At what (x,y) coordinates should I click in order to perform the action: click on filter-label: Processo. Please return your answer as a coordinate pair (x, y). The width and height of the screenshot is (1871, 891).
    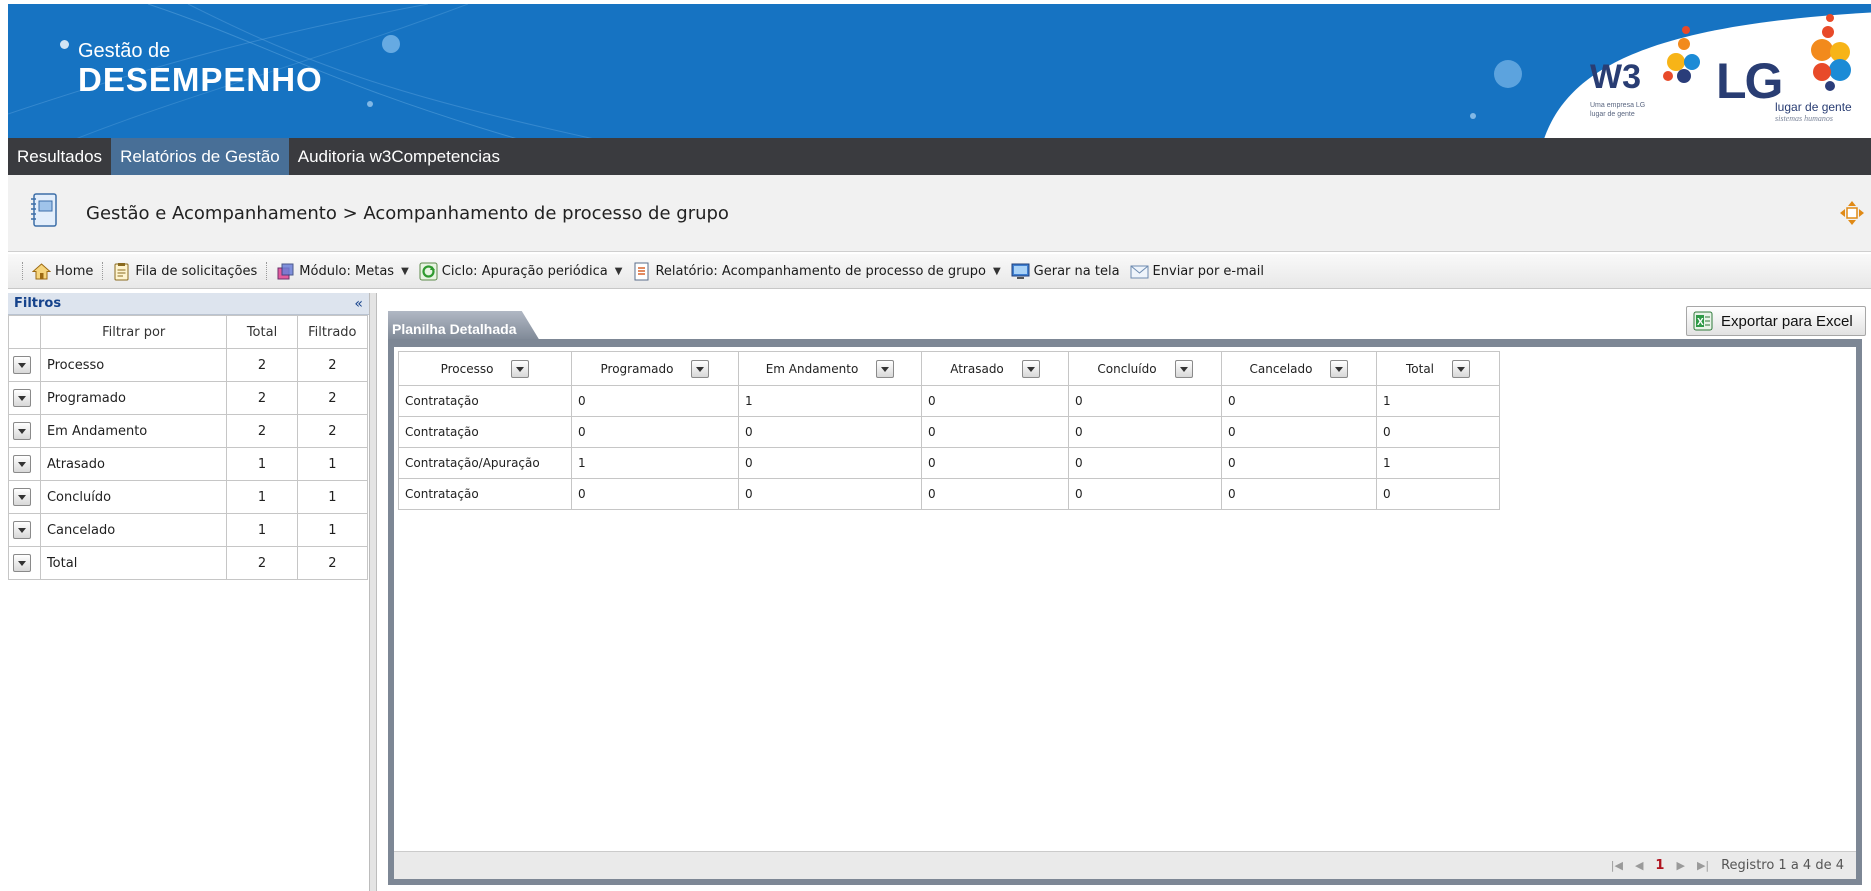
    Looking at the image, I should click on (133, 365).